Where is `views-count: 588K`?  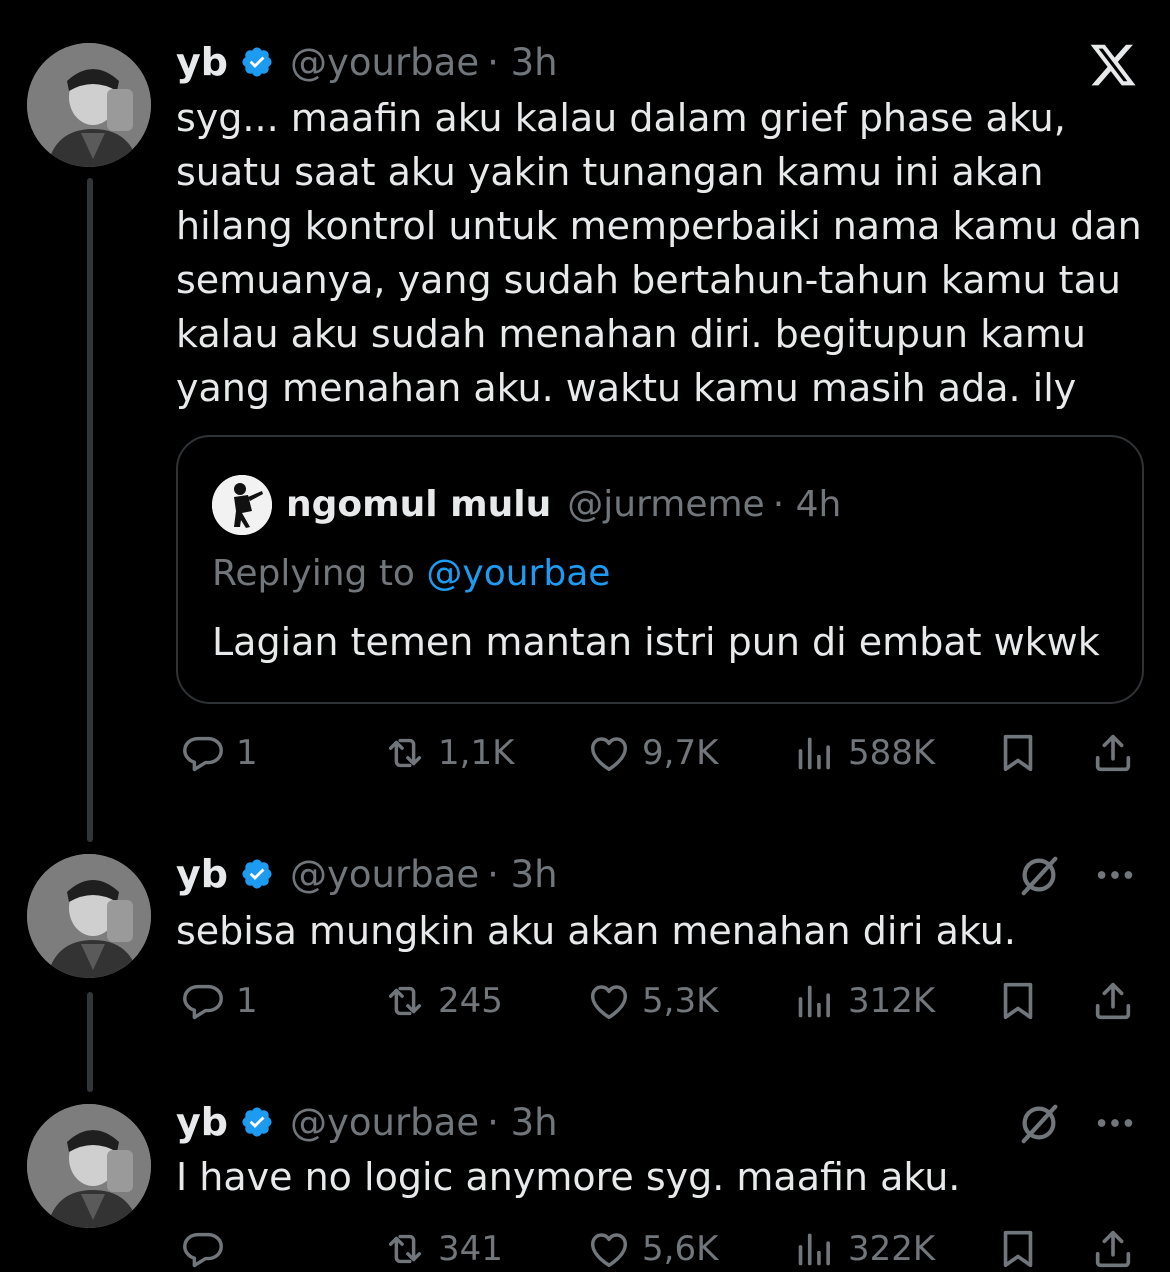 views-count: 588K is located at coordinates (892, 753).